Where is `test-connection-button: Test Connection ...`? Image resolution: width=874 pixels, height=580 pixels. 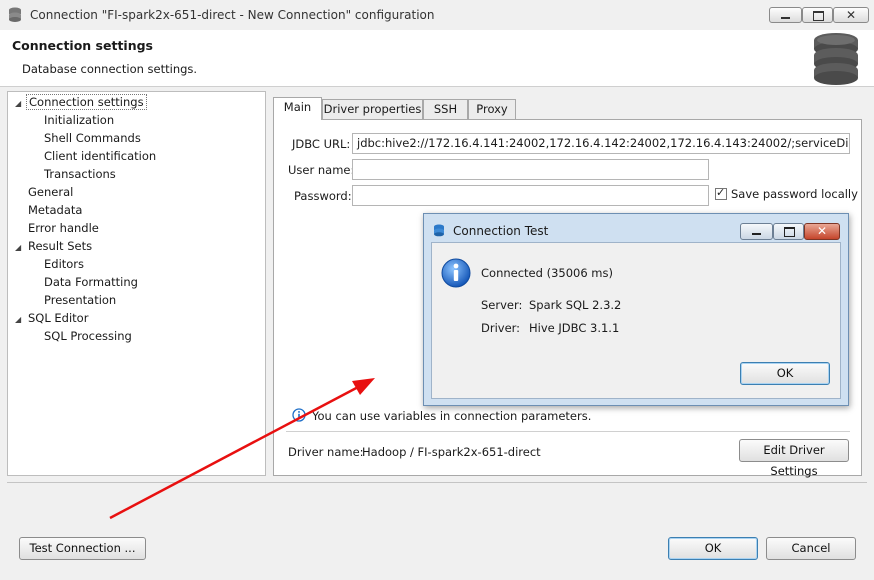
test-connection-button: Test Connection ... is located at coordinates (82, 548).